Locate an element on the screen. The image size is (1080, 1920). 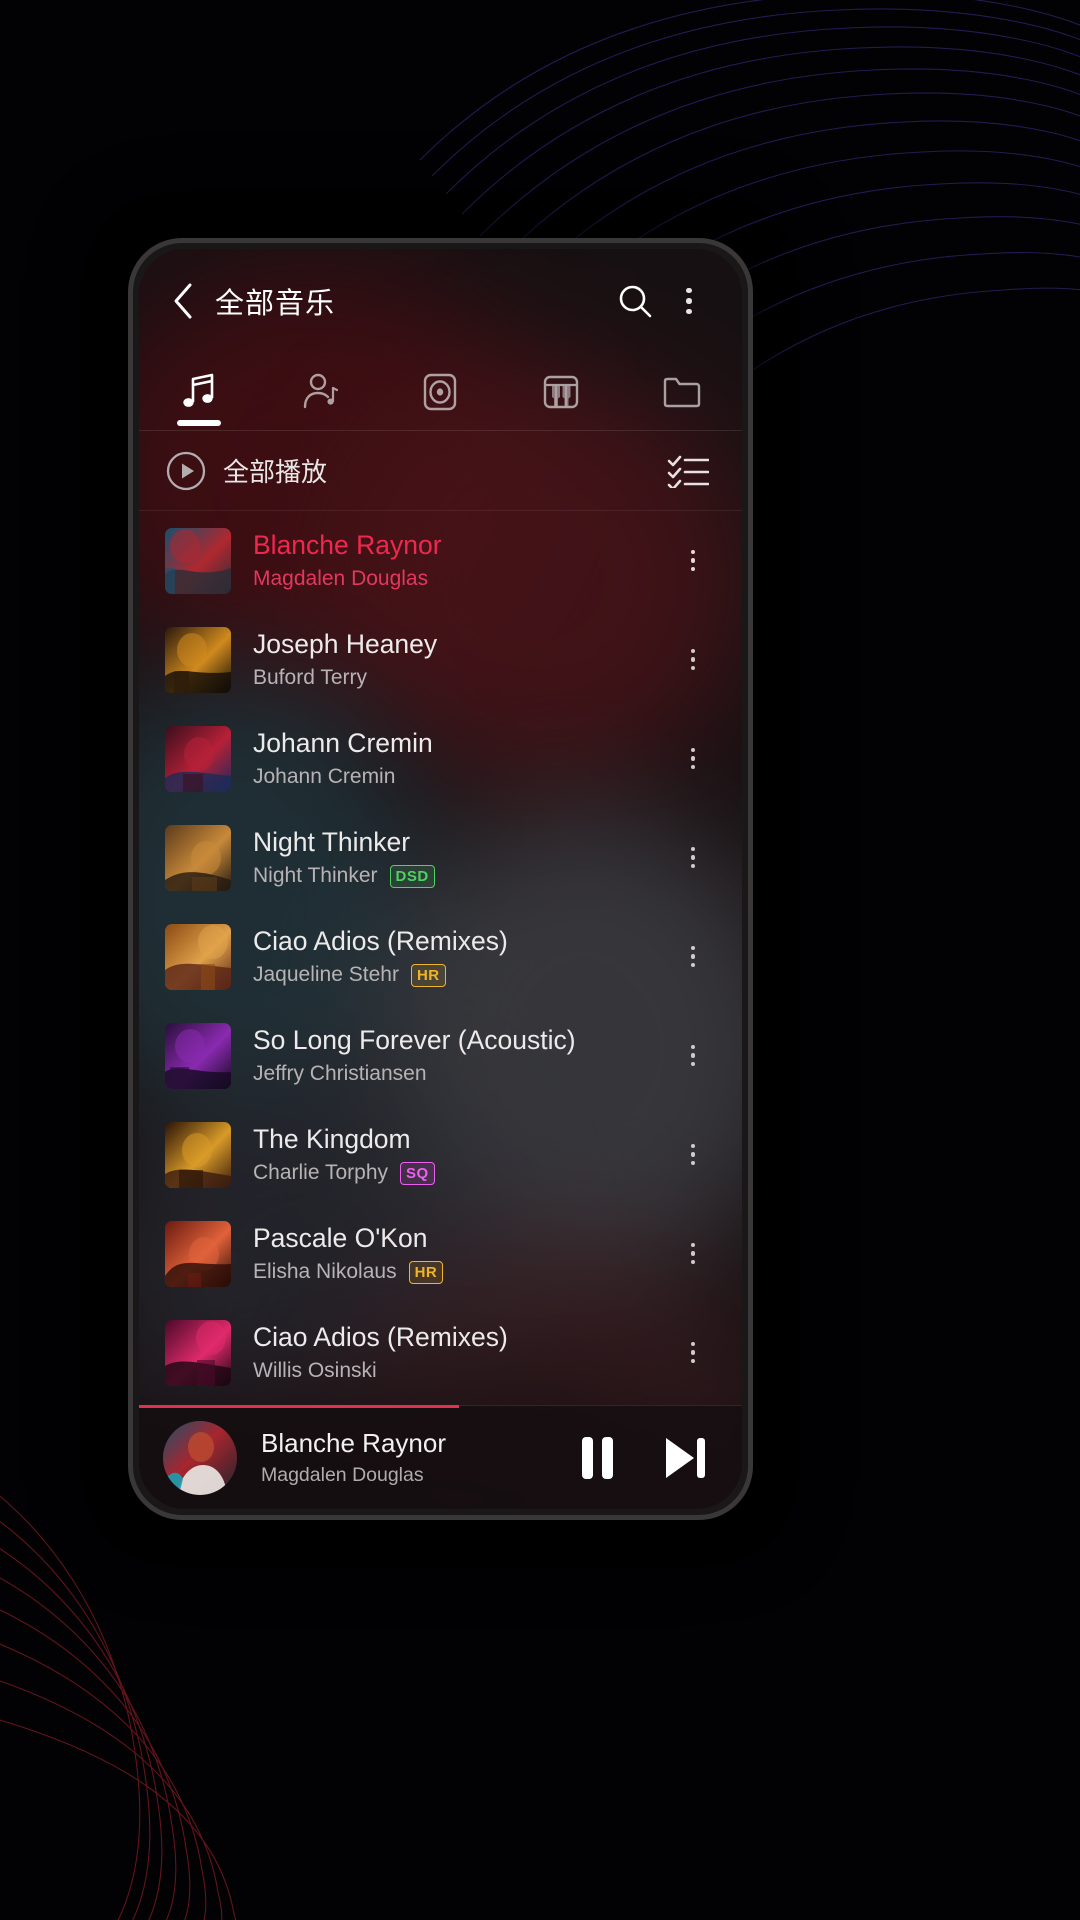
artist-icon is located at coordinates (320, 390).